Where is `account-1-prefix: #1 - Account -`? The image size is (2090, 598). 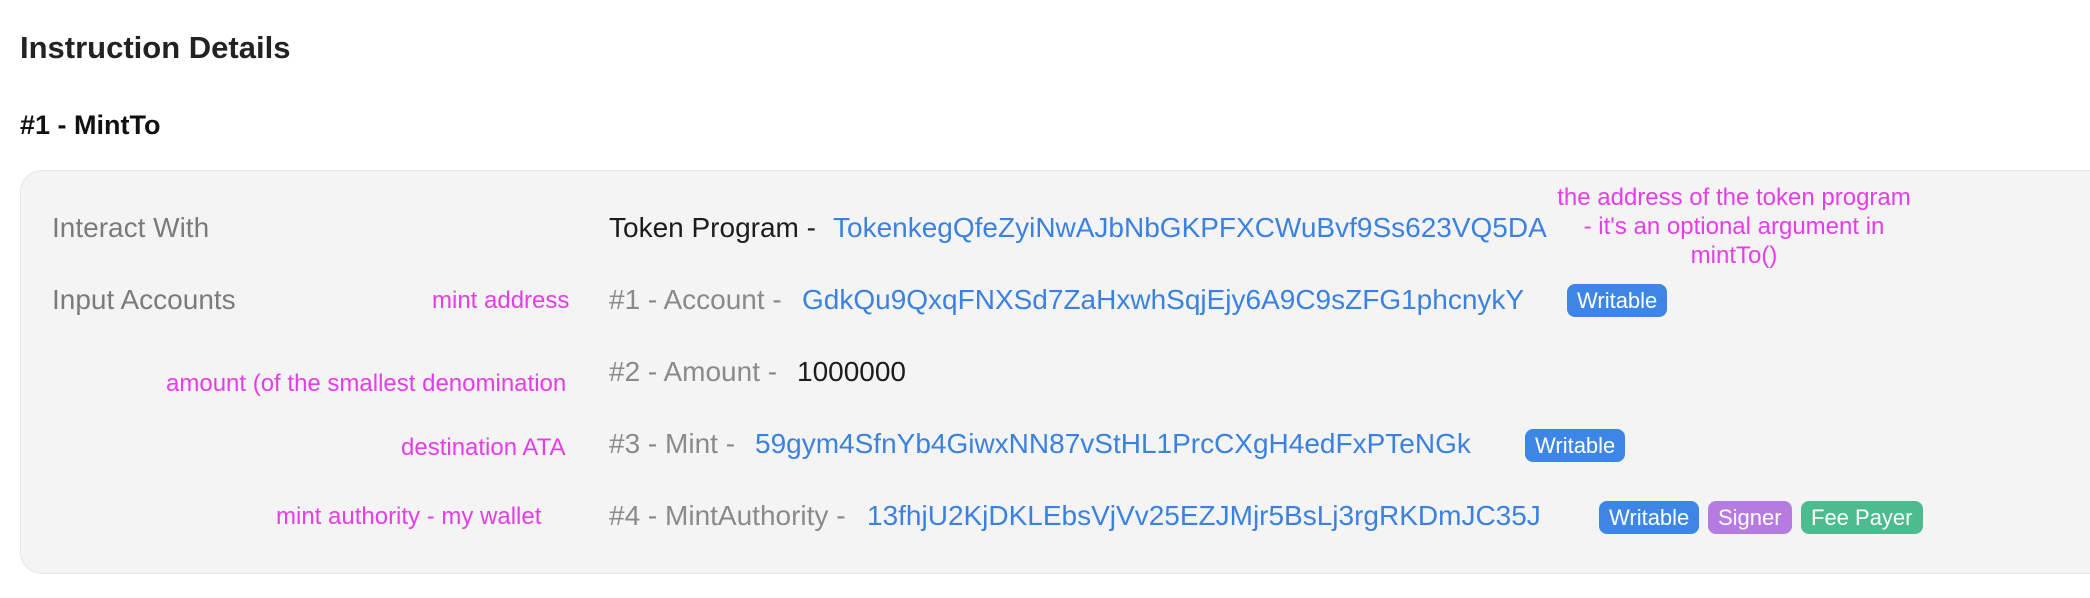
account-1-prefix: #1 - Account - is located at coordinates (695, 299).